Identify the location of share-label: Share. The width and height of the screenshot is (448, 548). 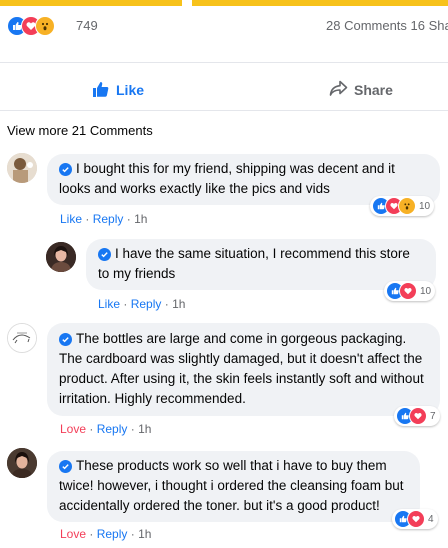
(373, 90).